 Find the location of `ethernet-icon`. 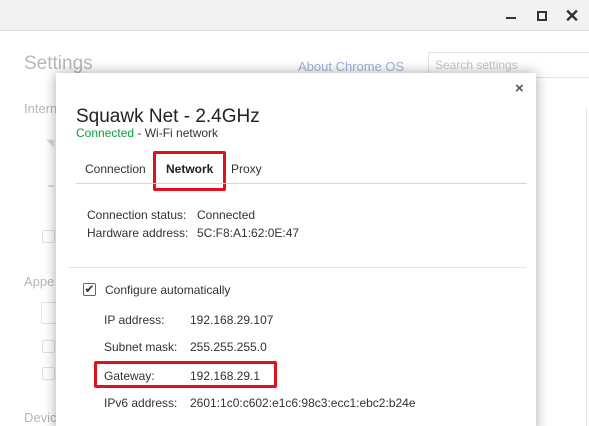

ethernet-icon is located at coordinates (51, 186).